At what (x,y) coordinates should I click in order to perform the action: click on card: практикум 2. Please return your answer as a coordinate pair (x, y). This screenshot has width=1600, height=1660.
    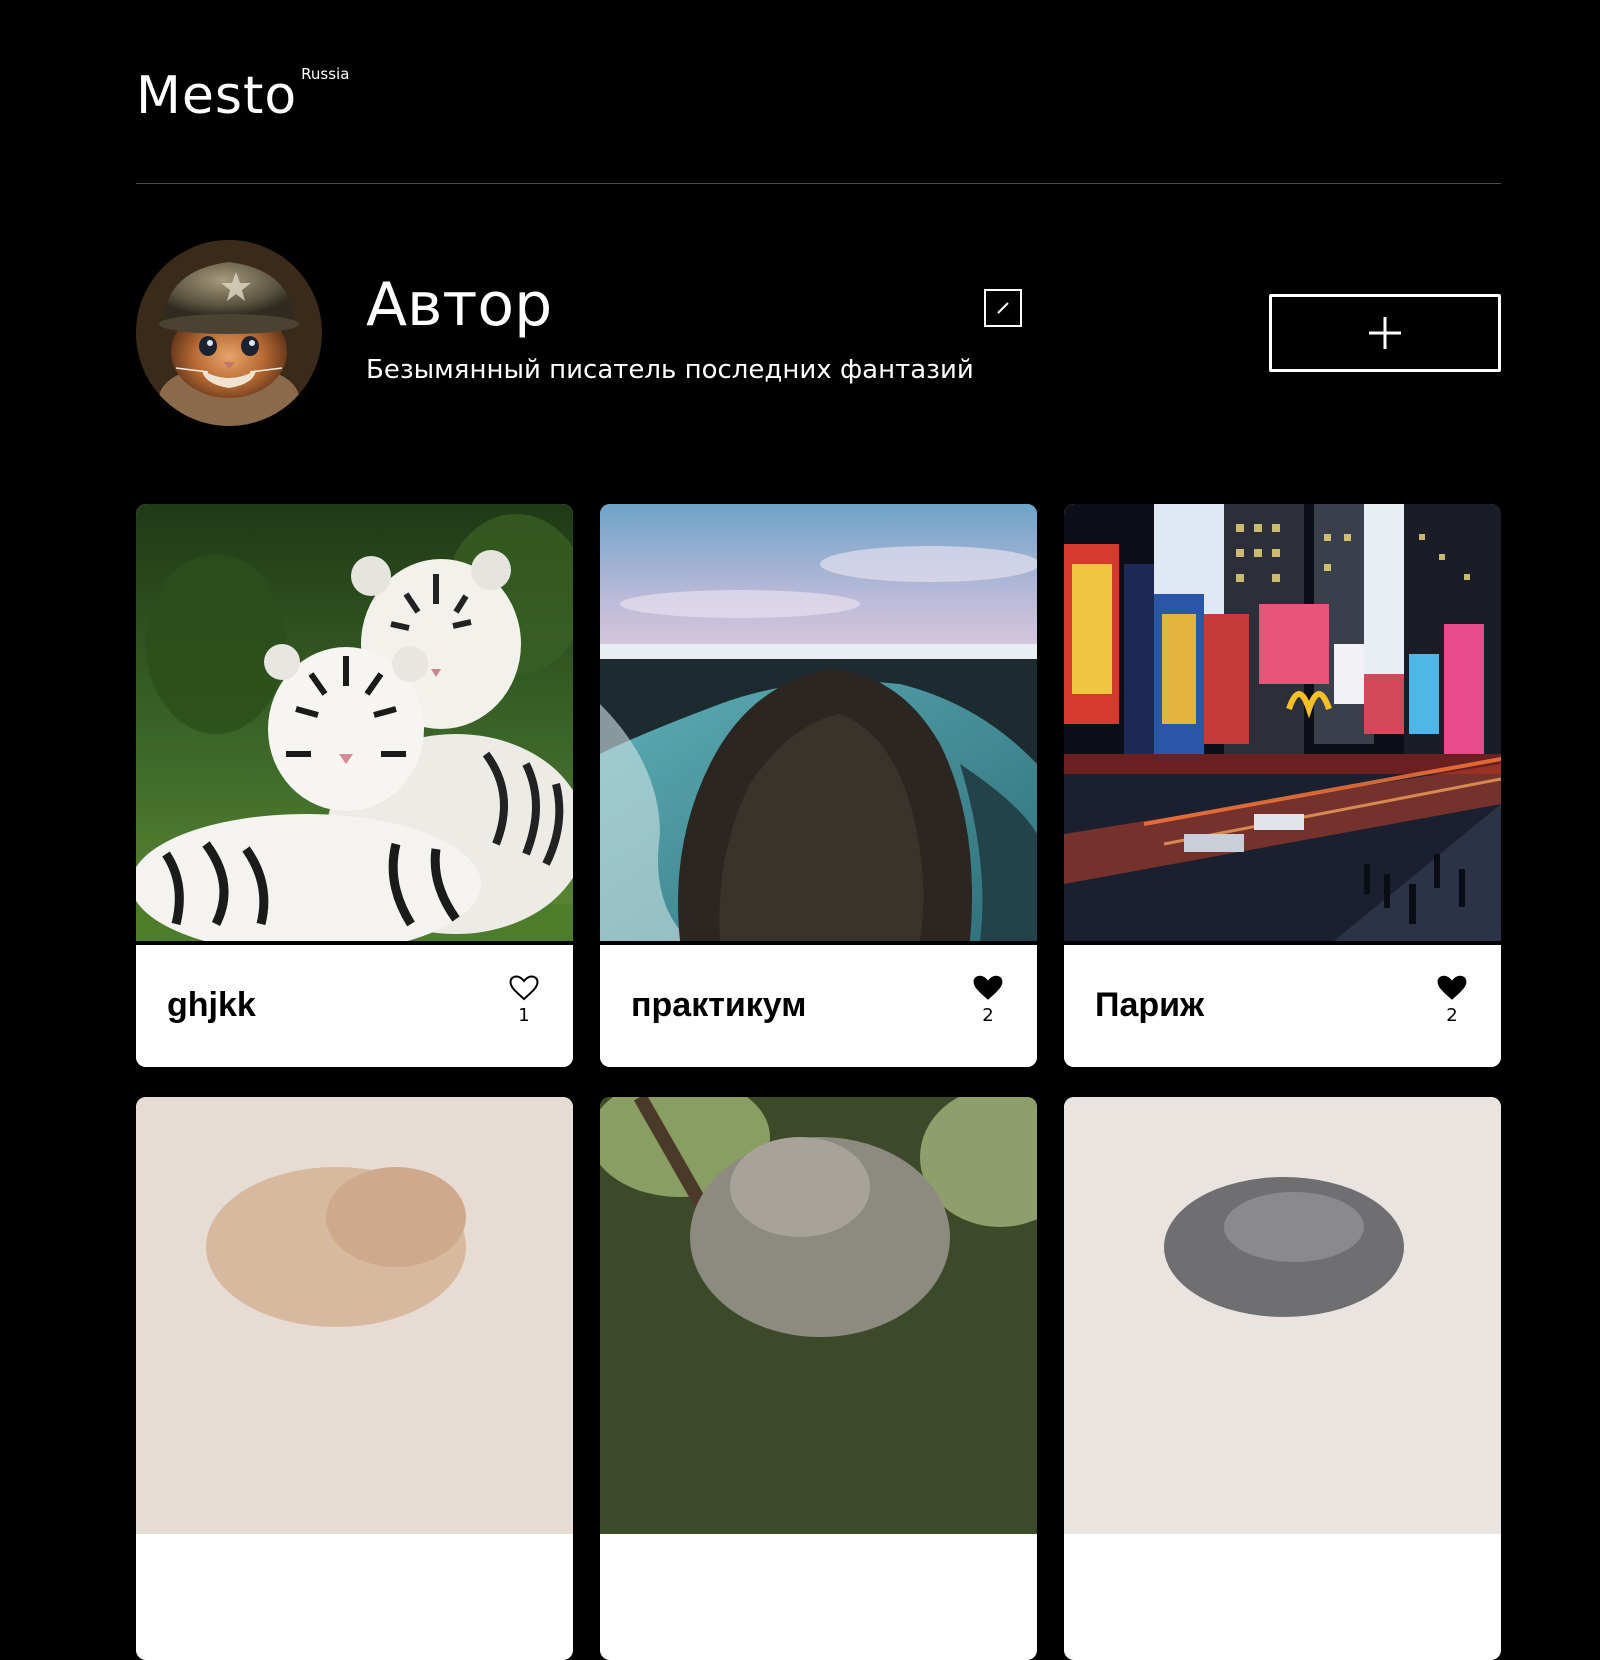
    Looking at the image, I should click on (818, 785).